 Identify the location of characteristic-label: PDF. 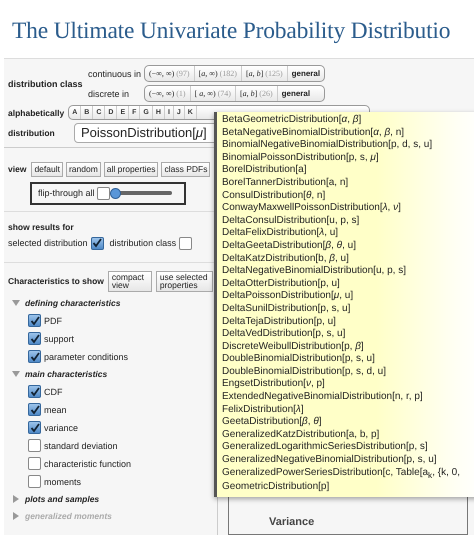
(53, 321).